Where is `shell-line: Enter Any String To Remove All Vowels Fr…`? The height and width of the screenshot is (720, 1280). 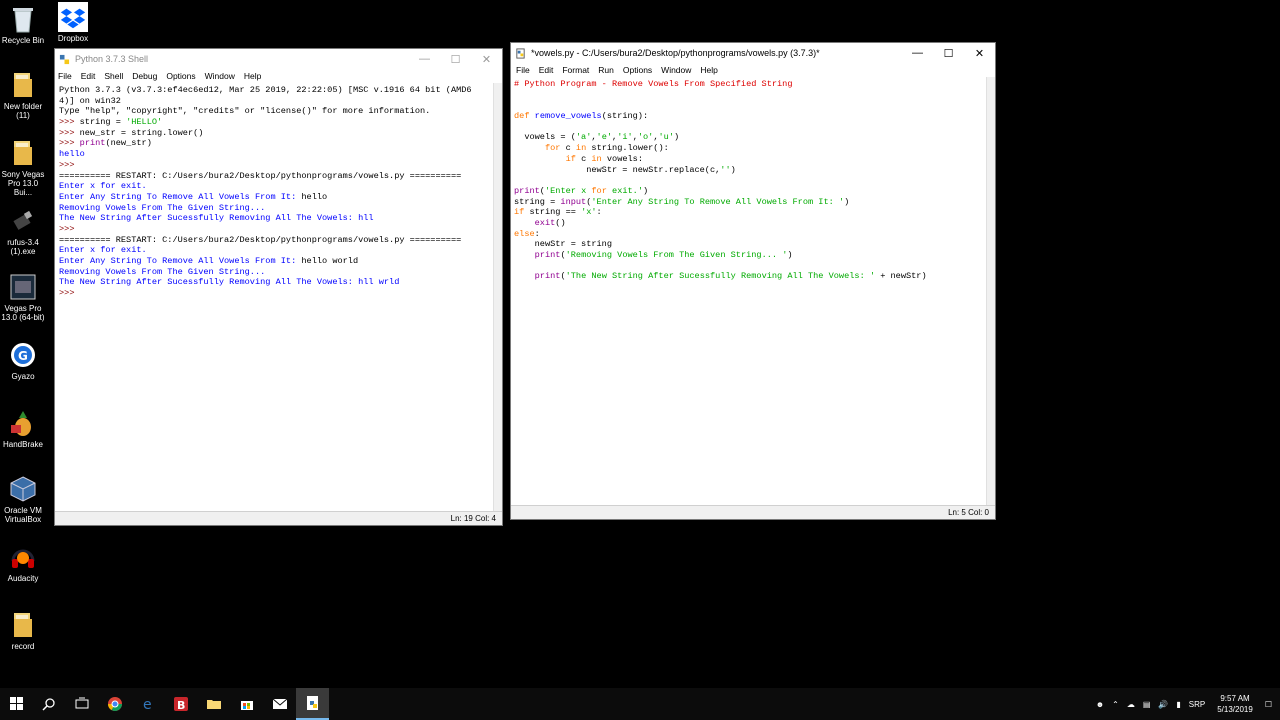 shell-line: Enter Any String To Remove All Vowels Fr… is located at coordinates (193, 196).